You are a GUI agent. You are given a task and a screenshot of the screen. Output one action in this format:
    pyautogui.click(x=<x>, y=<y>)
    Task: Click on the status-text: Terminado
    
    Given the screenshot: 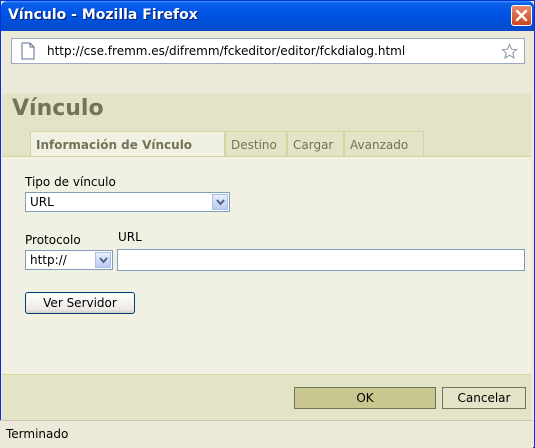 What is the action you would take?
    pyautogui.click(x=37, y=434)
    